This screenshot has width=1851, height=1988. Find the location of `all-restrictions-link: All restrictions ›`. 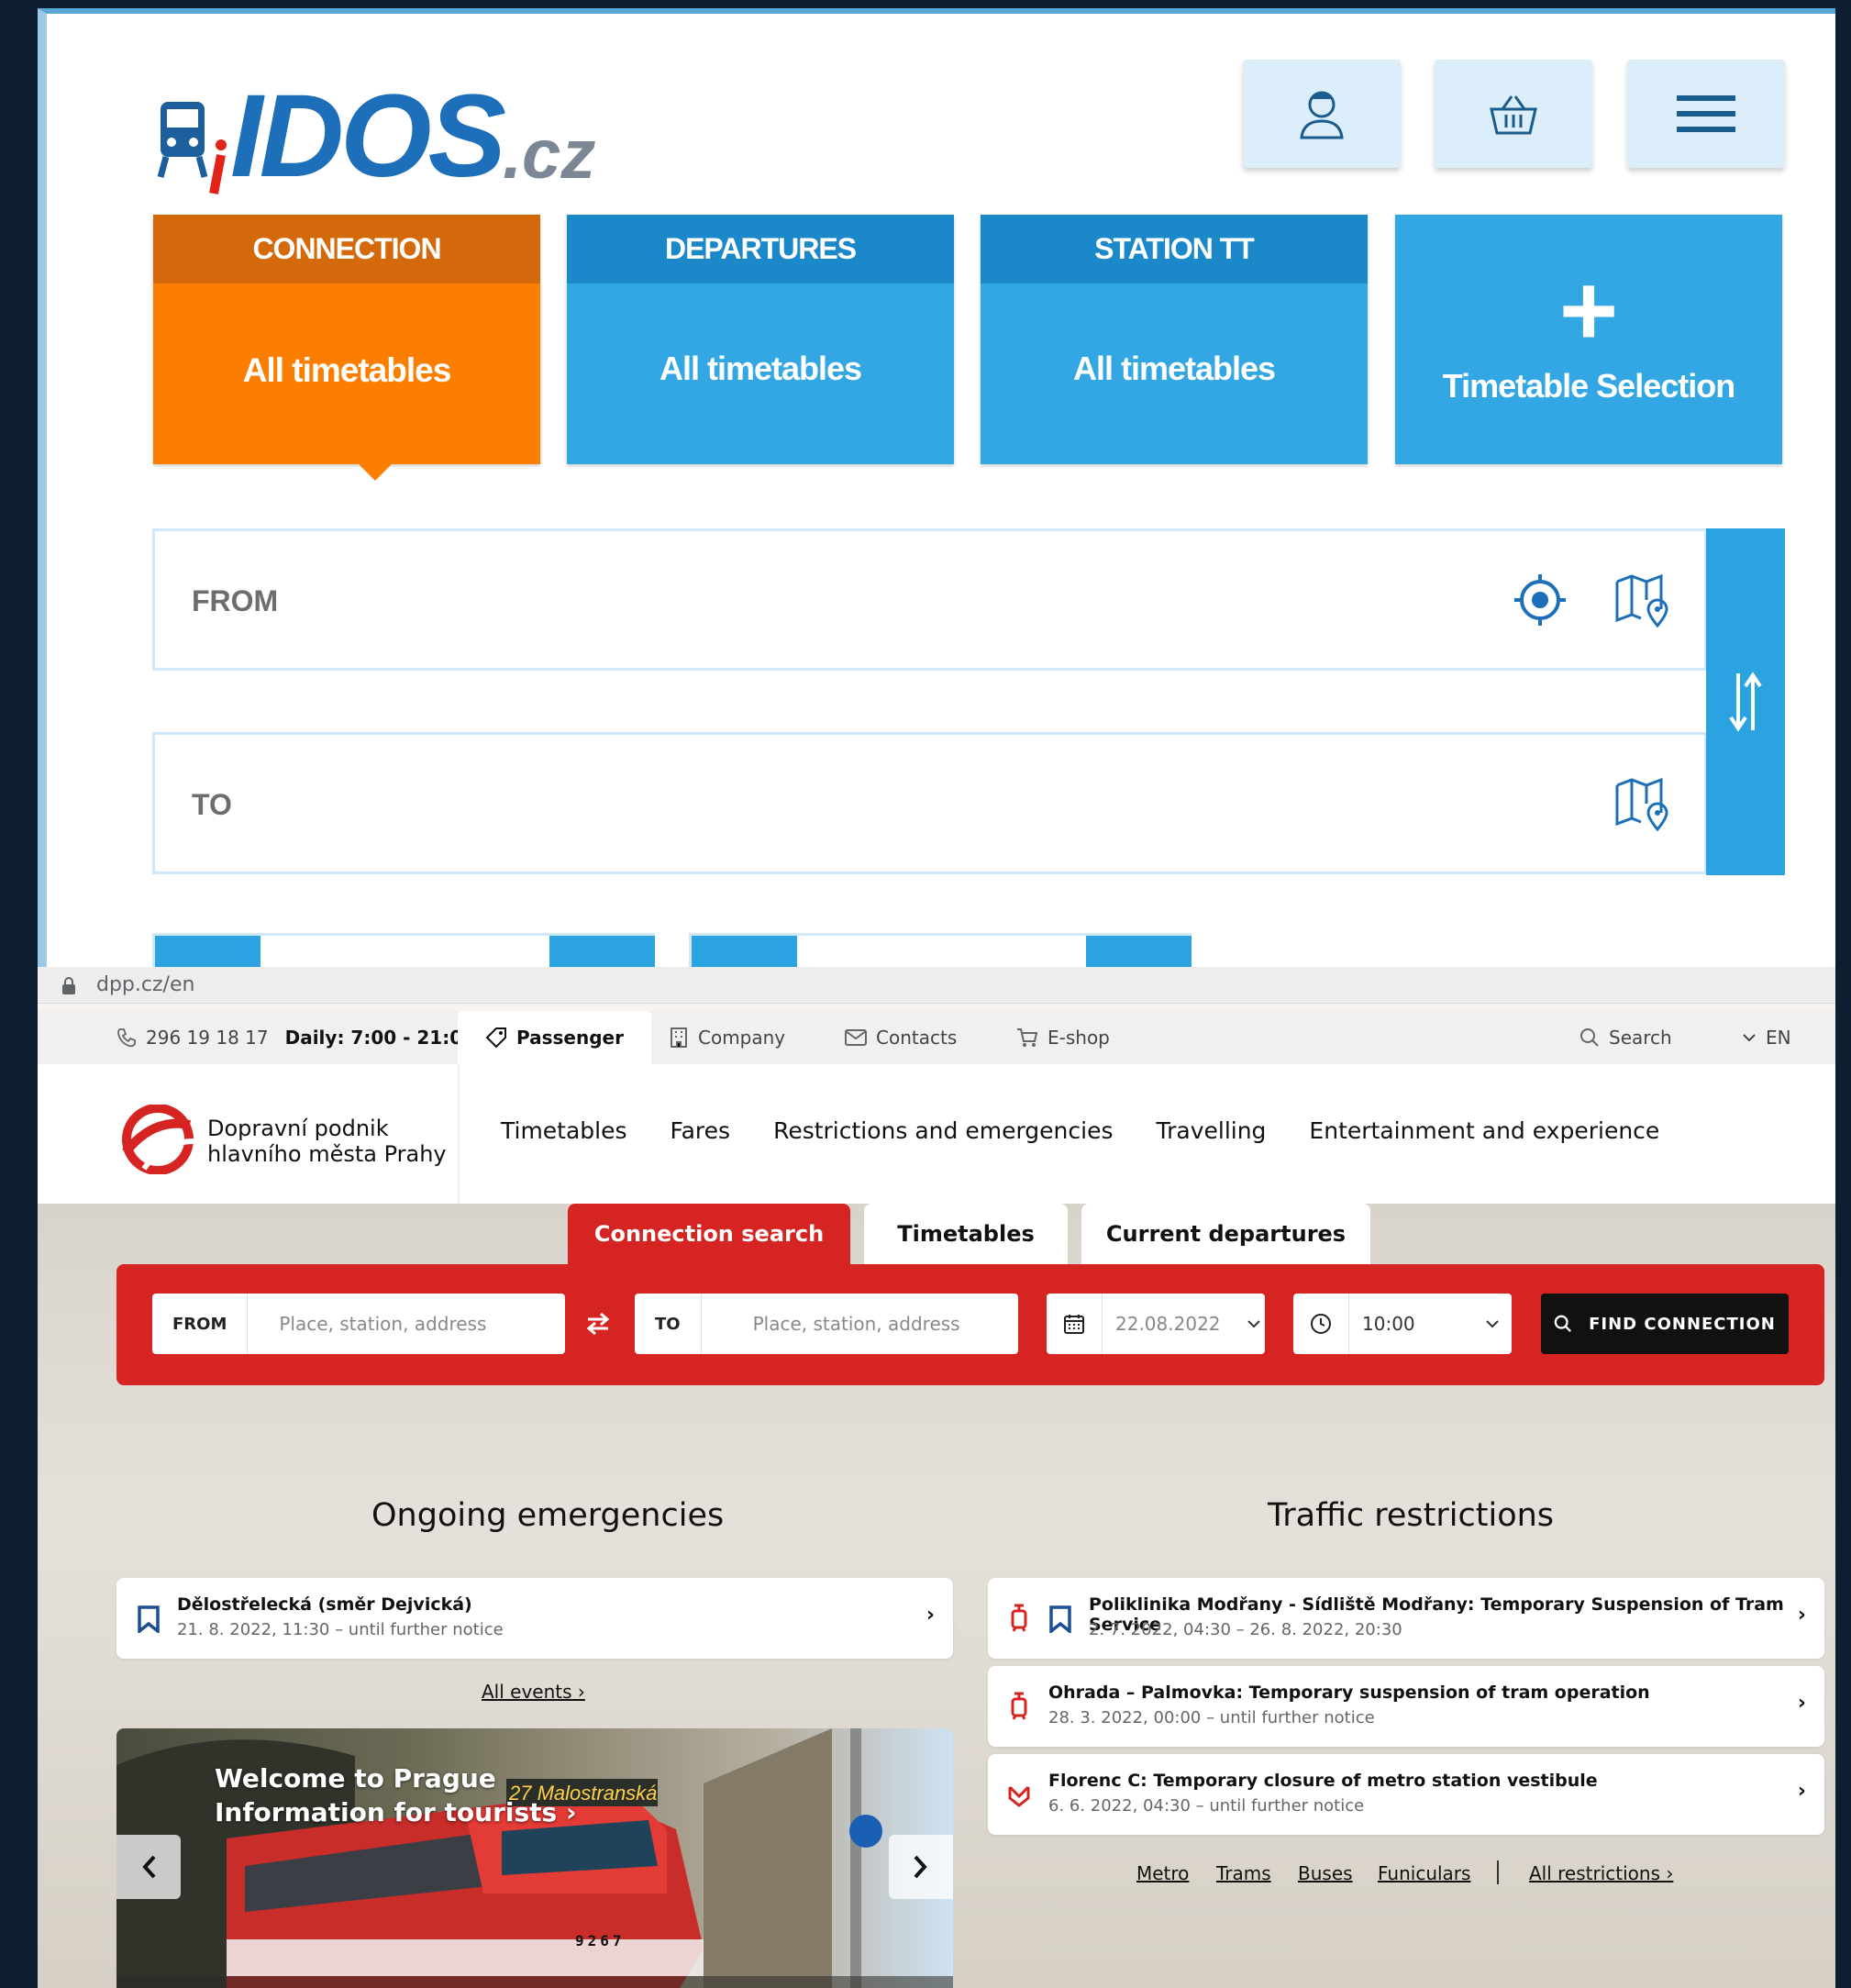

all-restrictions-link: All restrictions › is located at coordinates (1601, 1873).